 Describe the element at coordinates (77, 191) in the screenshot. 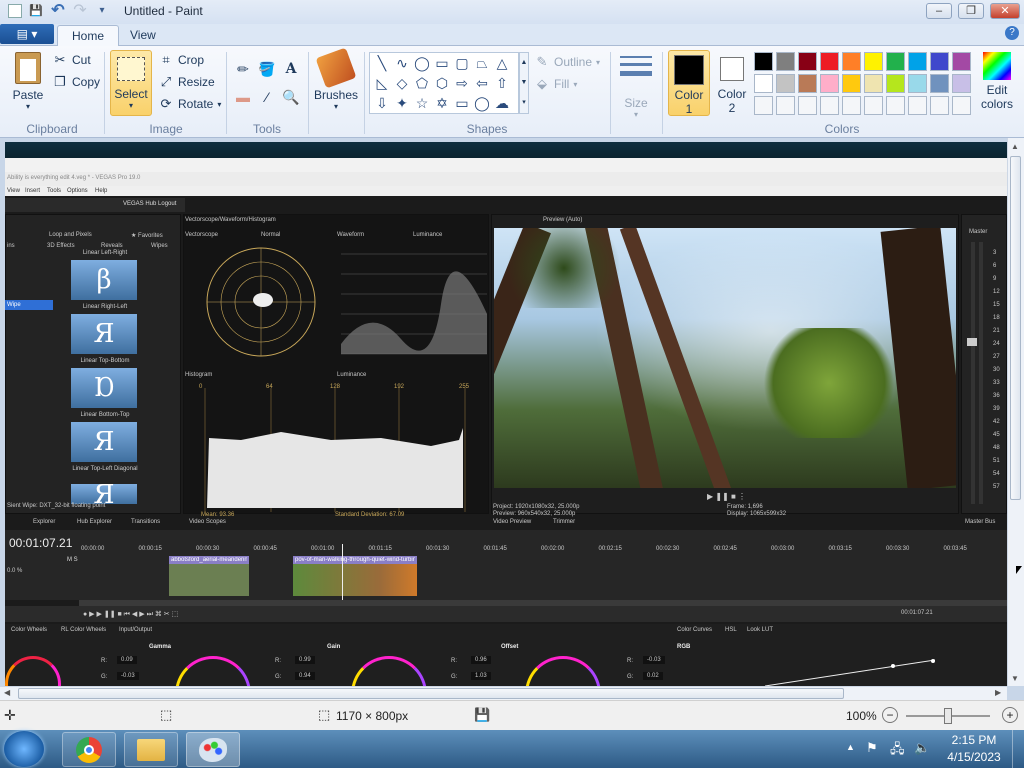

I see `menu-options: Options` at that location.